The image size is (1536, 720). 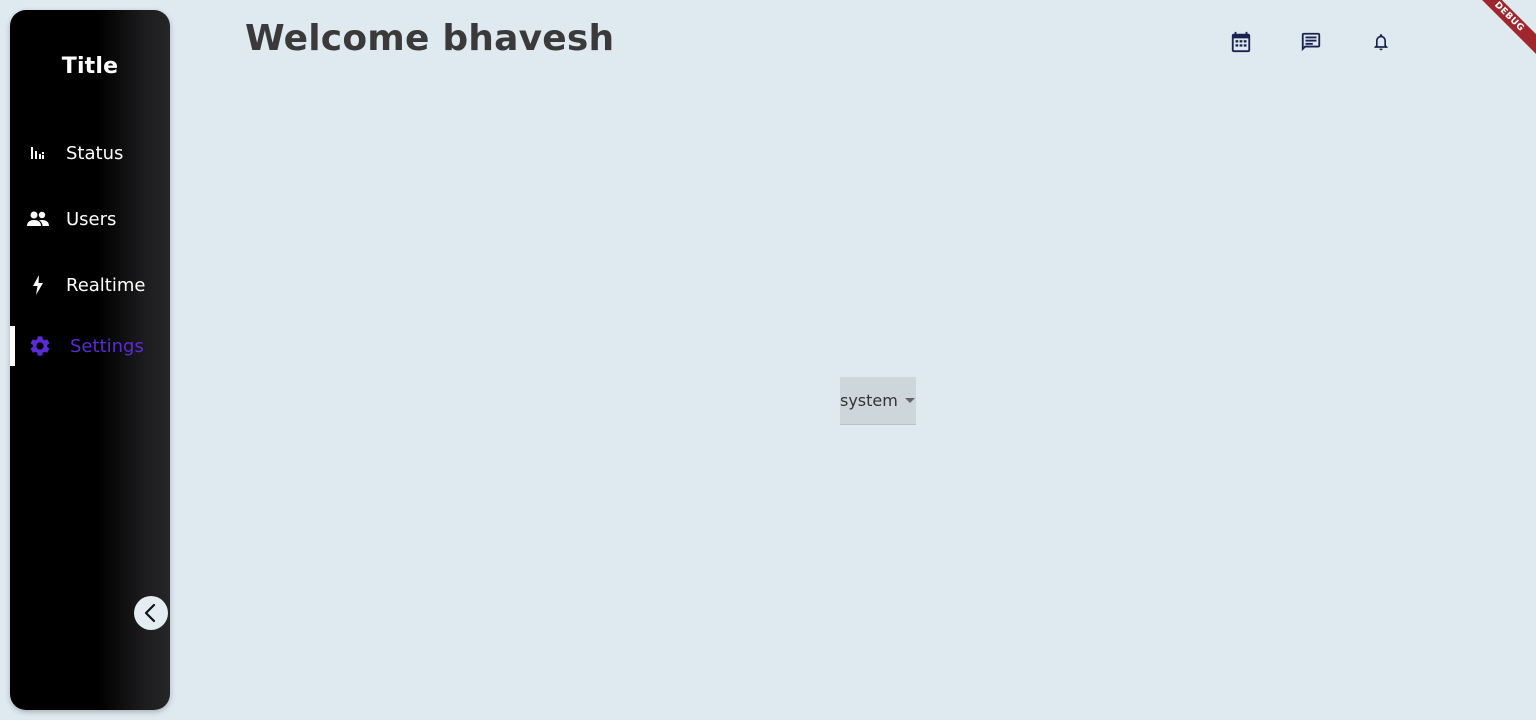 I want to click on debug-banner: DEBUG, so click(x=1500, y=30).